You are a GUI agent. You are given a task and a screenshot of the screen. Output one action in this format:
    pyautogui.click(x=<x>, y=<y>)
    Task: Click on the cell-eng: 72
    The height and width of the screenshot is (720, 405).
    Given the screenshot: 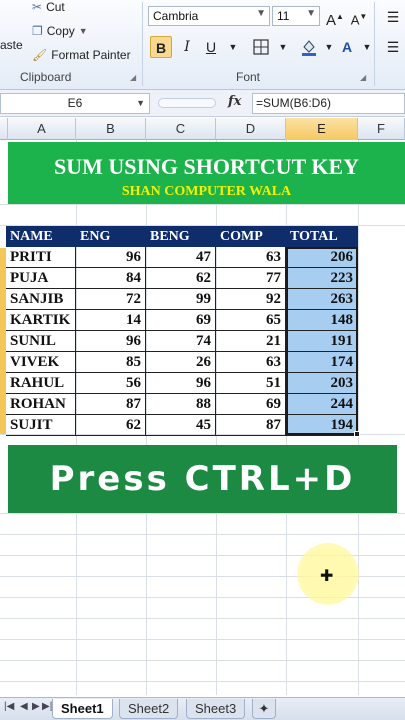 What is the action you would take?
    pyautogui.click(x=111, y=299)
    